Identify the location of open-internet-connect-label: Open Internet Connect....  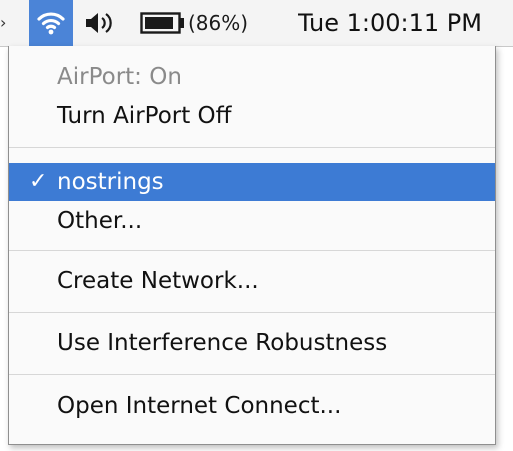
(199, 406).